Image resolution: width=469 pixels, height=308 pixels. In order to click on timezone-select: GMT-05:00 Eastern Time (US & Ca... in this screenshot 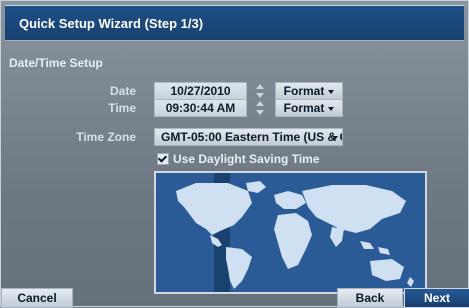, I will do `click(248, 137)`.